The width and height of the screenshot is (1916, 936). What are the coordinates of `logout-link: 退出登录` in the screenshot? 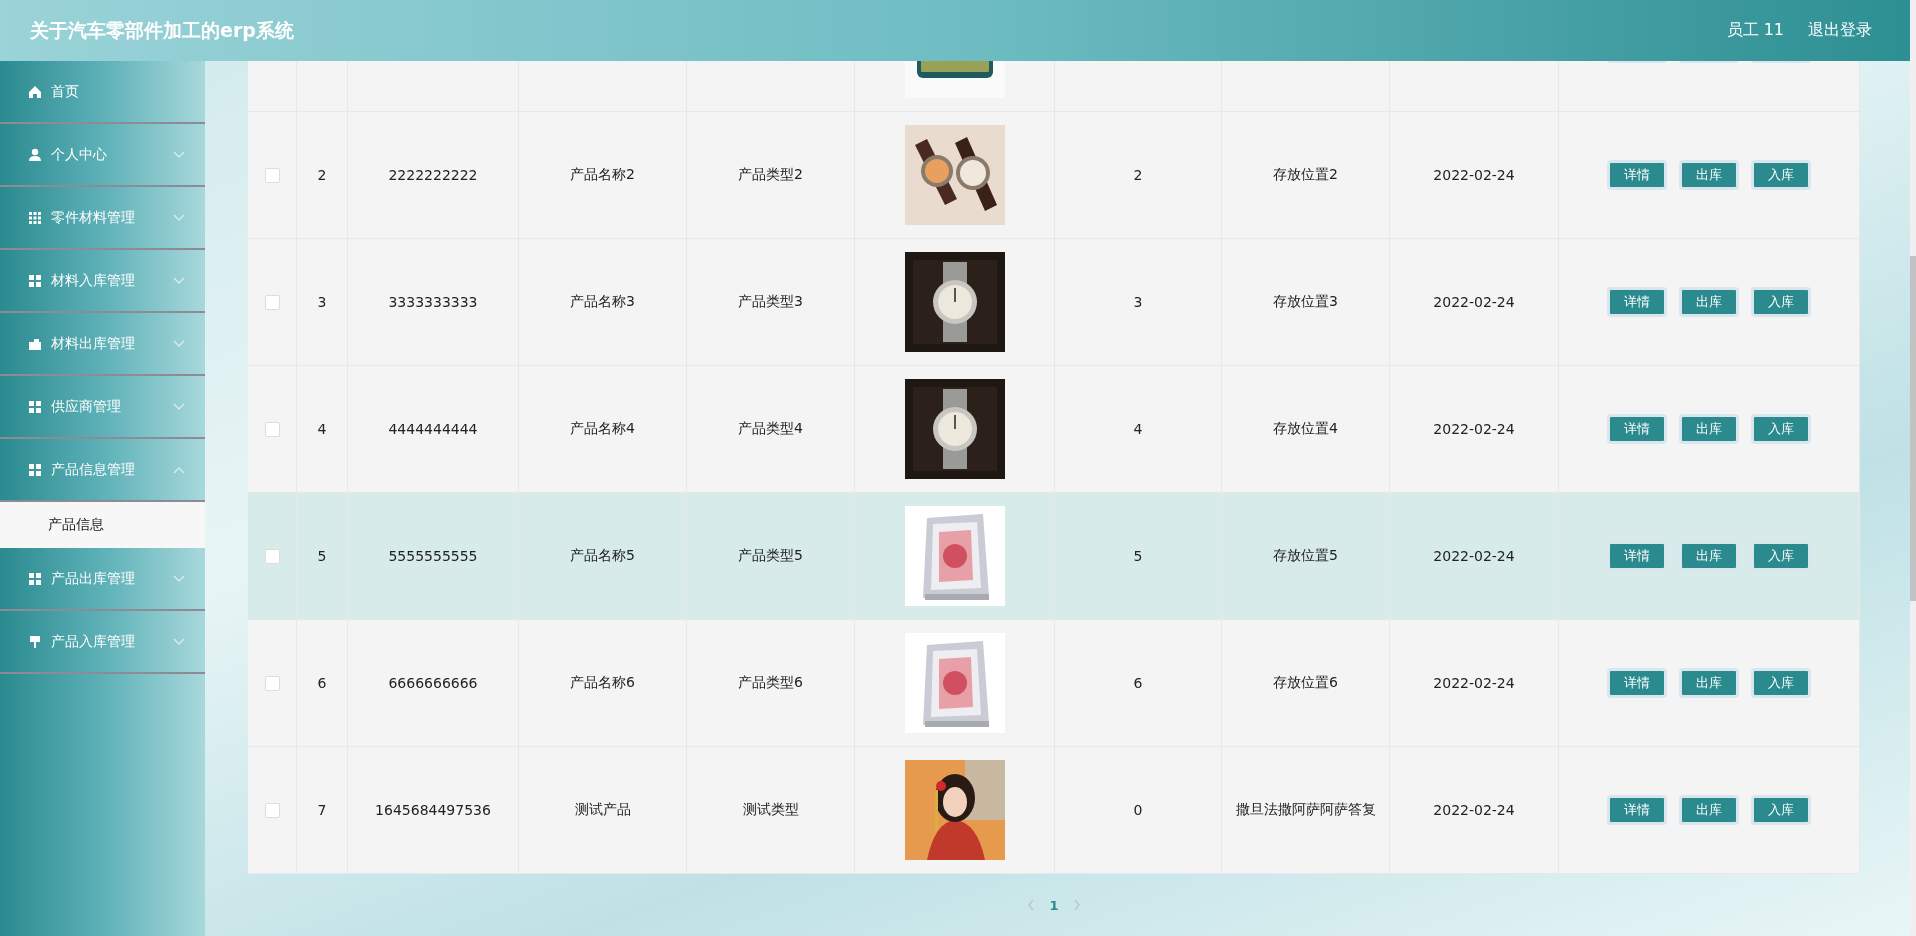 It's located at (1840, 30).